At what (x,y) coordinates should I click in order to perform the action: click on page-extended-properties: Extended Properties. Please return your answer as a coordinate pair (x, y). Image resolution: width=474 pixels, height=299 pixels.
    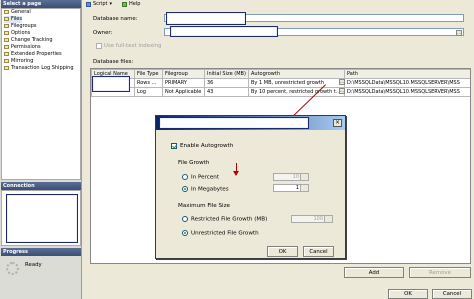
    Looking at the image, I should click on (33, 54).